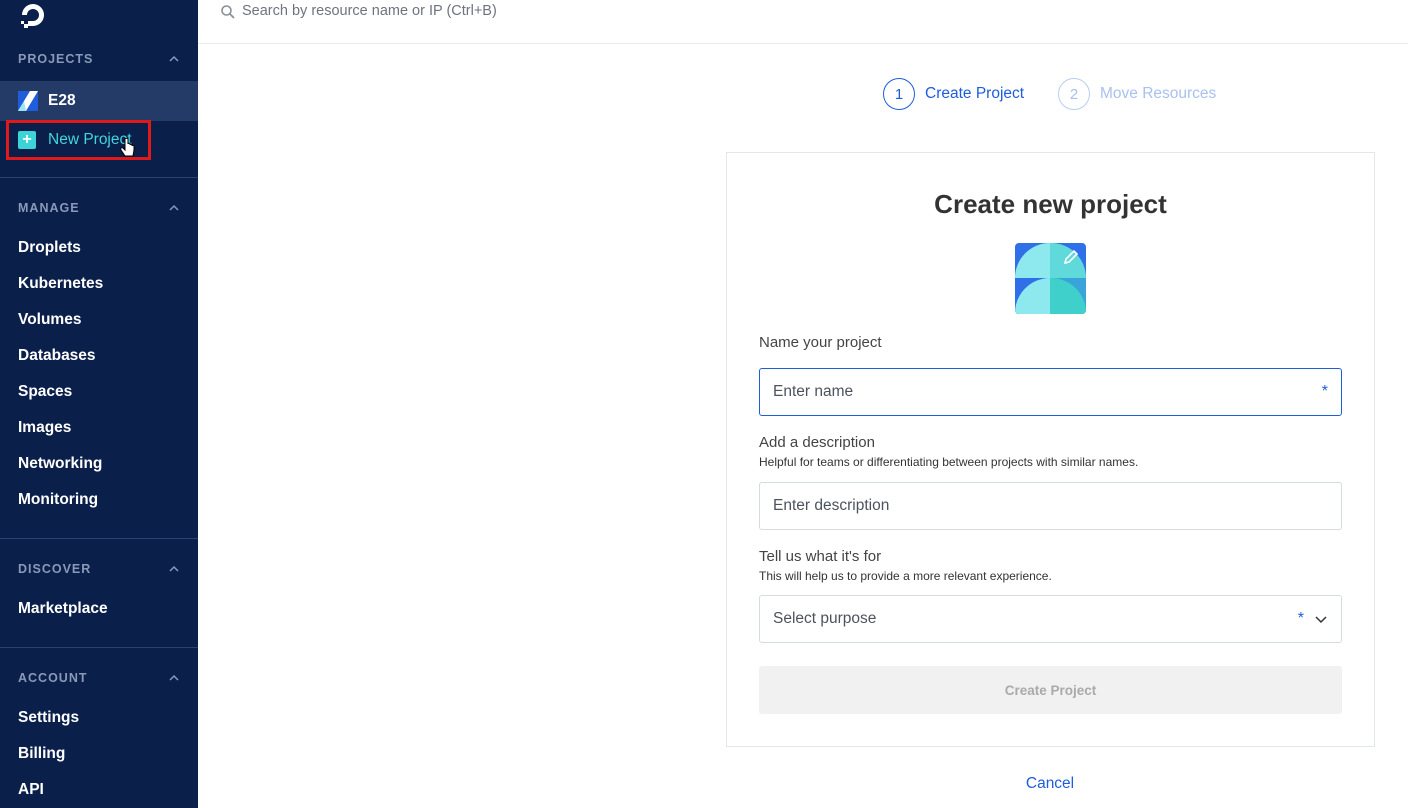 Image resolution: width=1408 pixels, height=808 pixels. What do you see at coordinates (99, 678) in the screenshot?
I see `account-section-header: ACCOUNT` at bounding box center [99, 678].